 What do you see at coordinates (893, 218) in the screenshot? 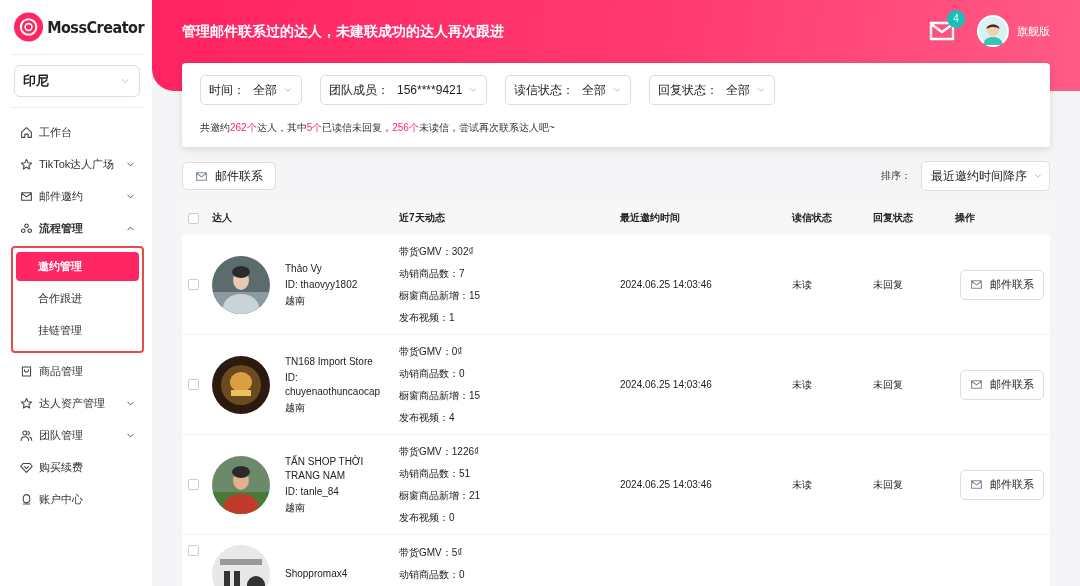
I see `column-header: 回复状态` at bounding box center [893, 218].